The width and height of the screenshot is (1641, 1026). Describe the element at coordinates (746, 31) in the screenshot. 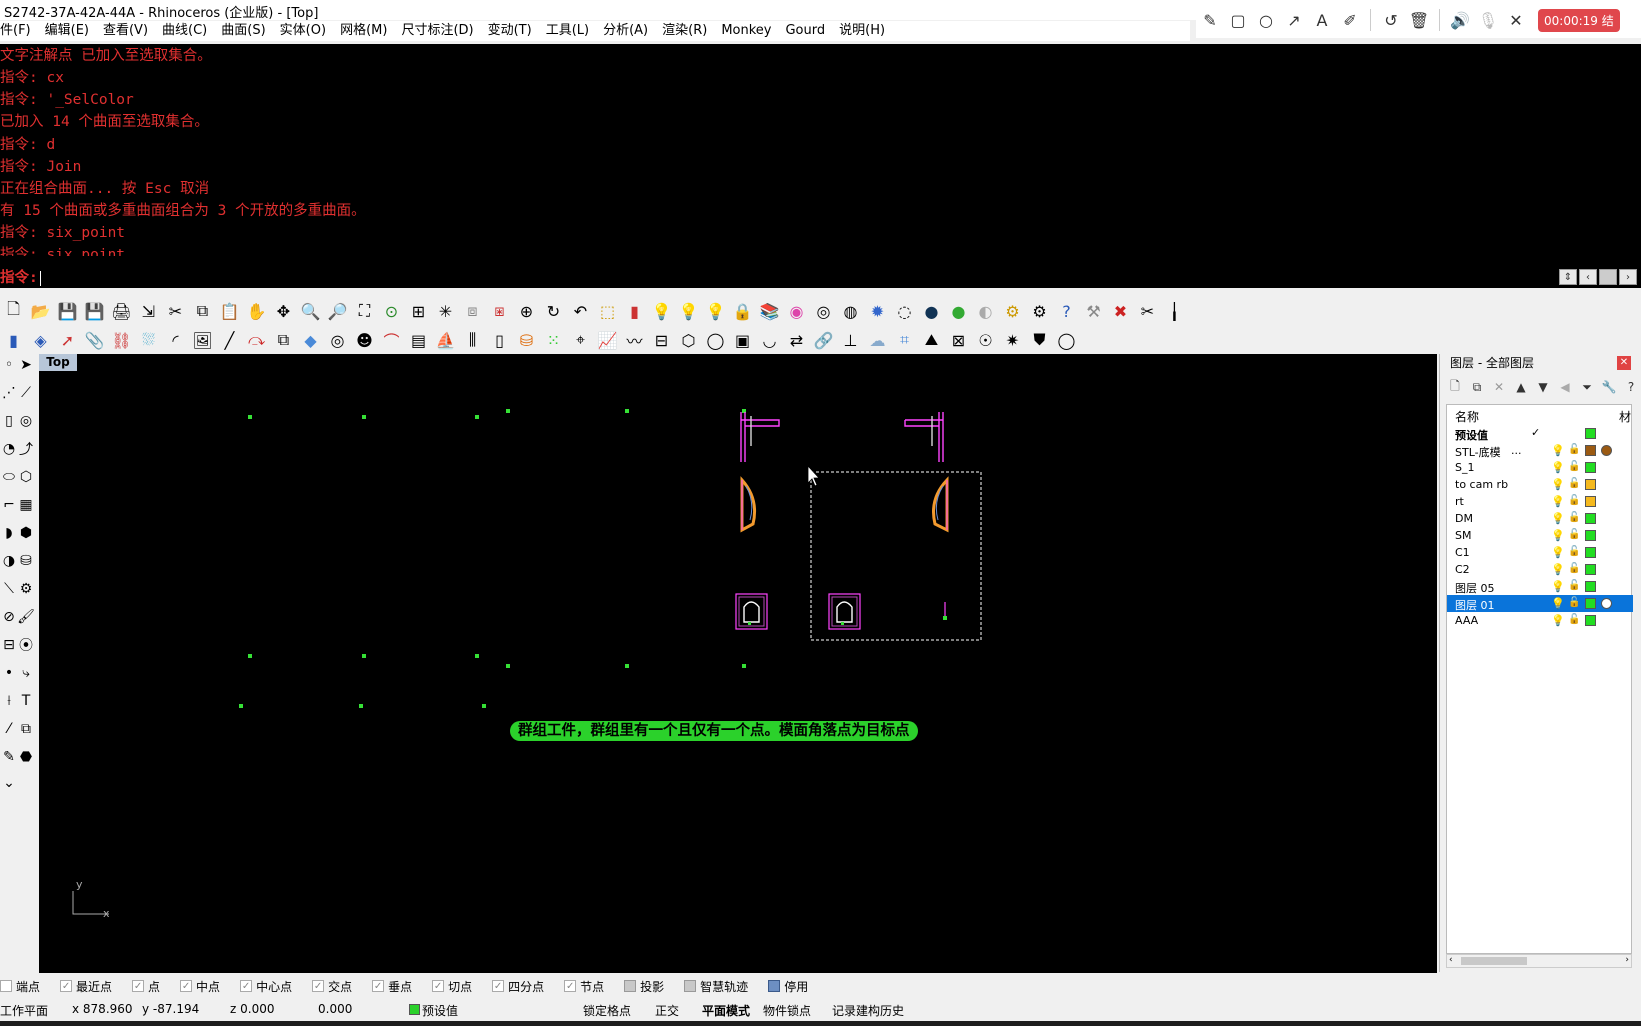

I see `menu-monkey: Monkey` at that location.